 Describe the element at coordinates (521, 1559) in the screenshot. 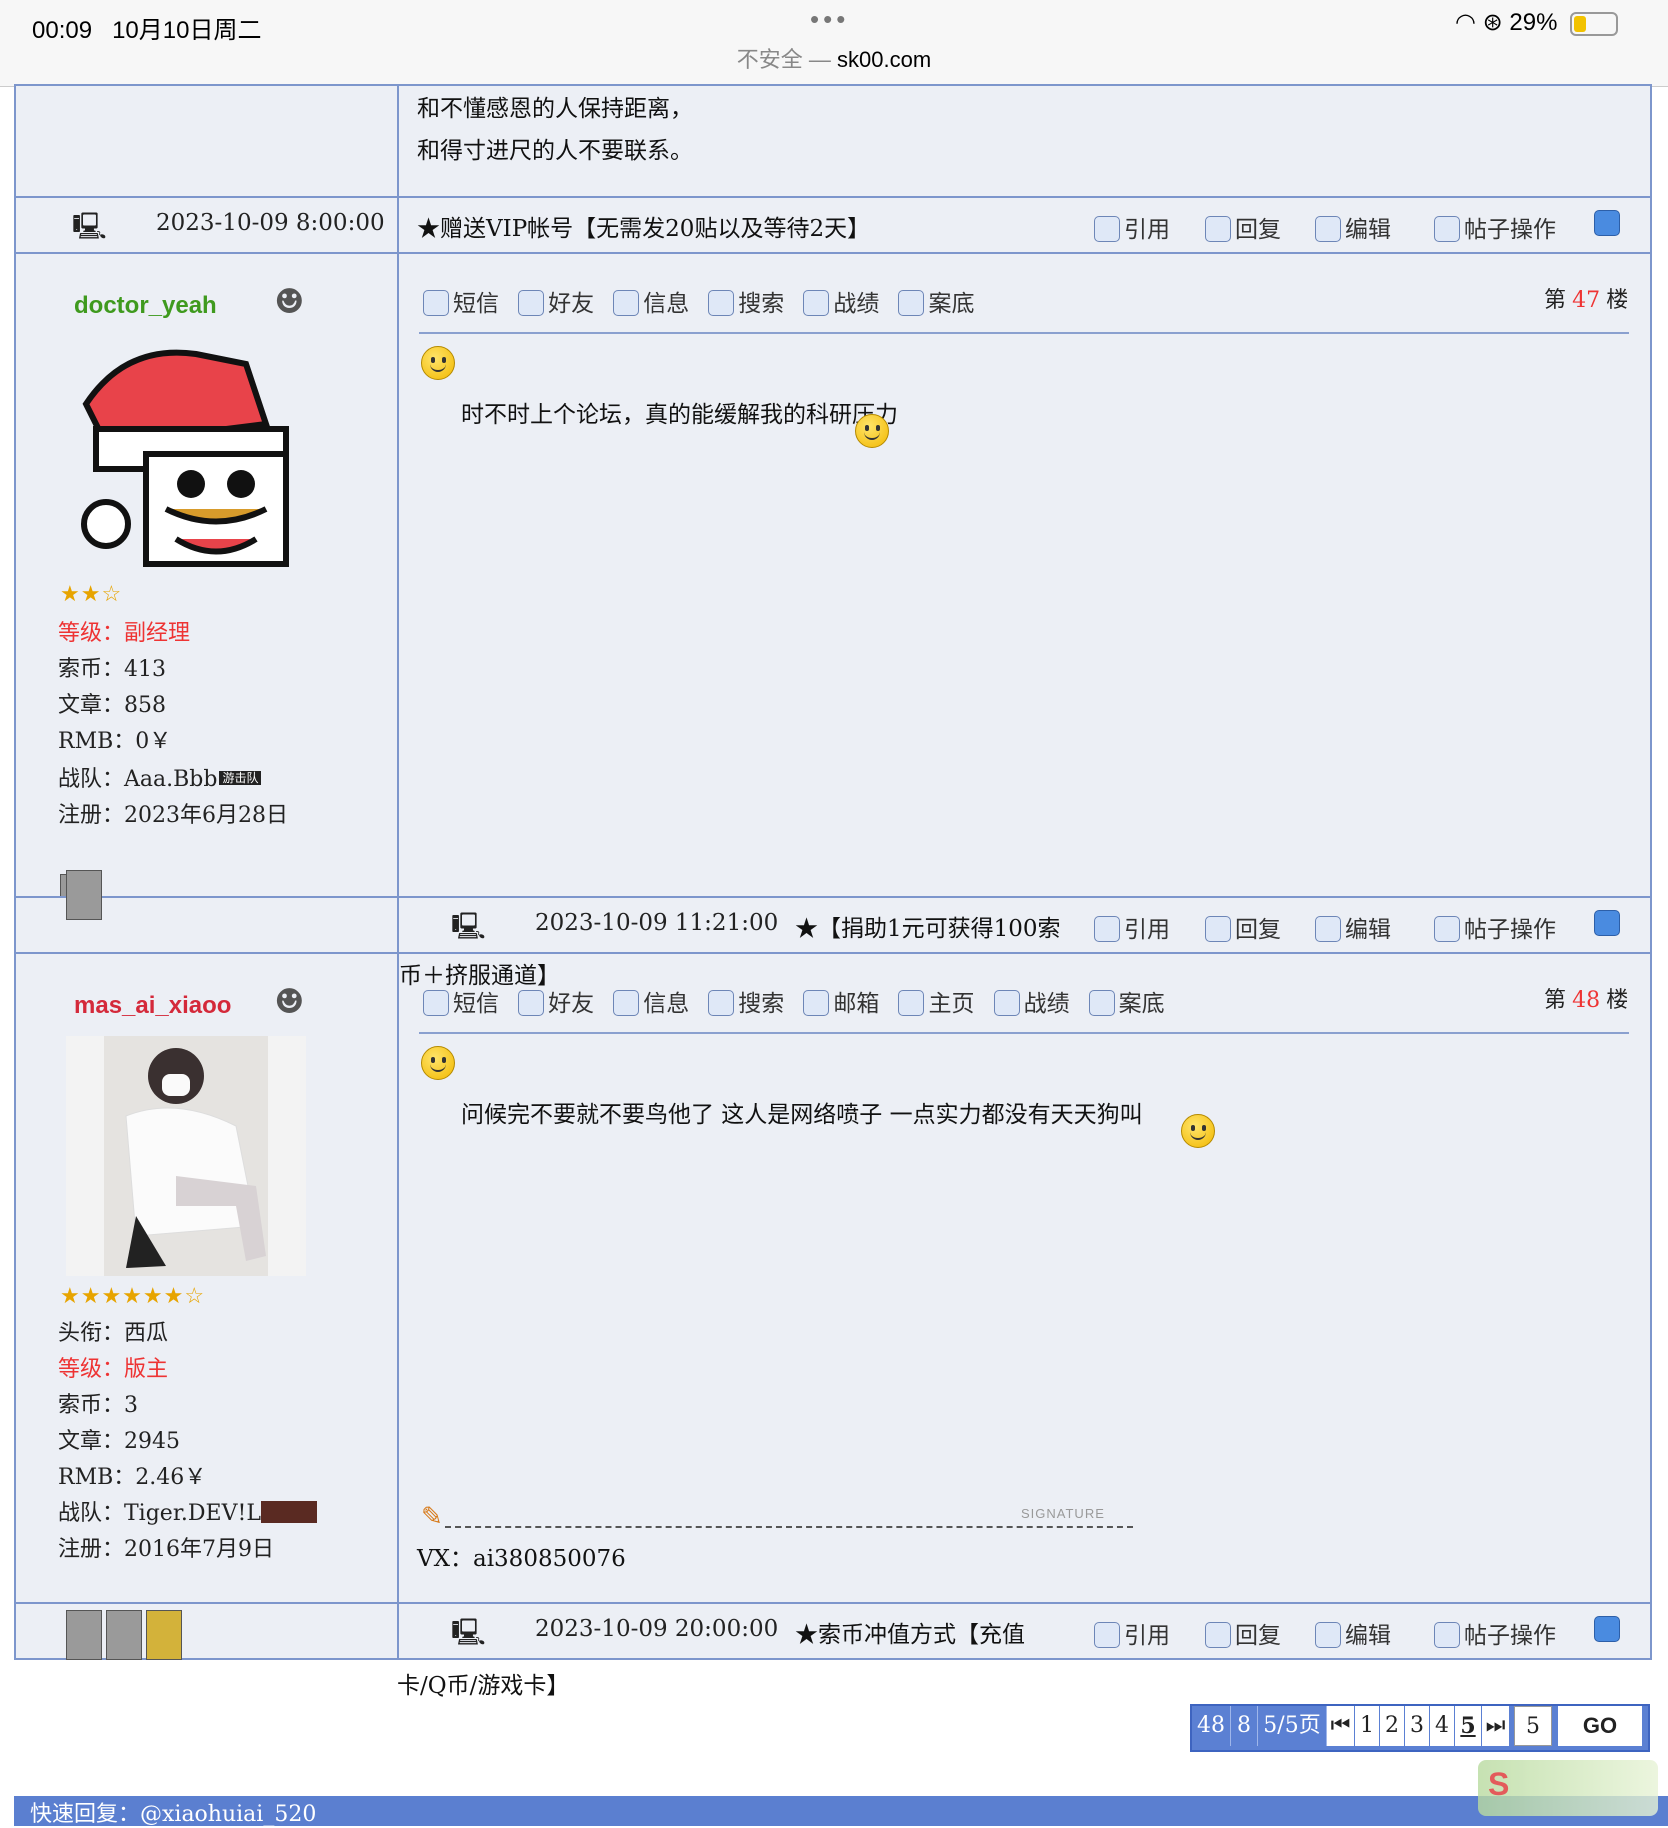

I see `signature-text: VX：ai380850076` at that location.